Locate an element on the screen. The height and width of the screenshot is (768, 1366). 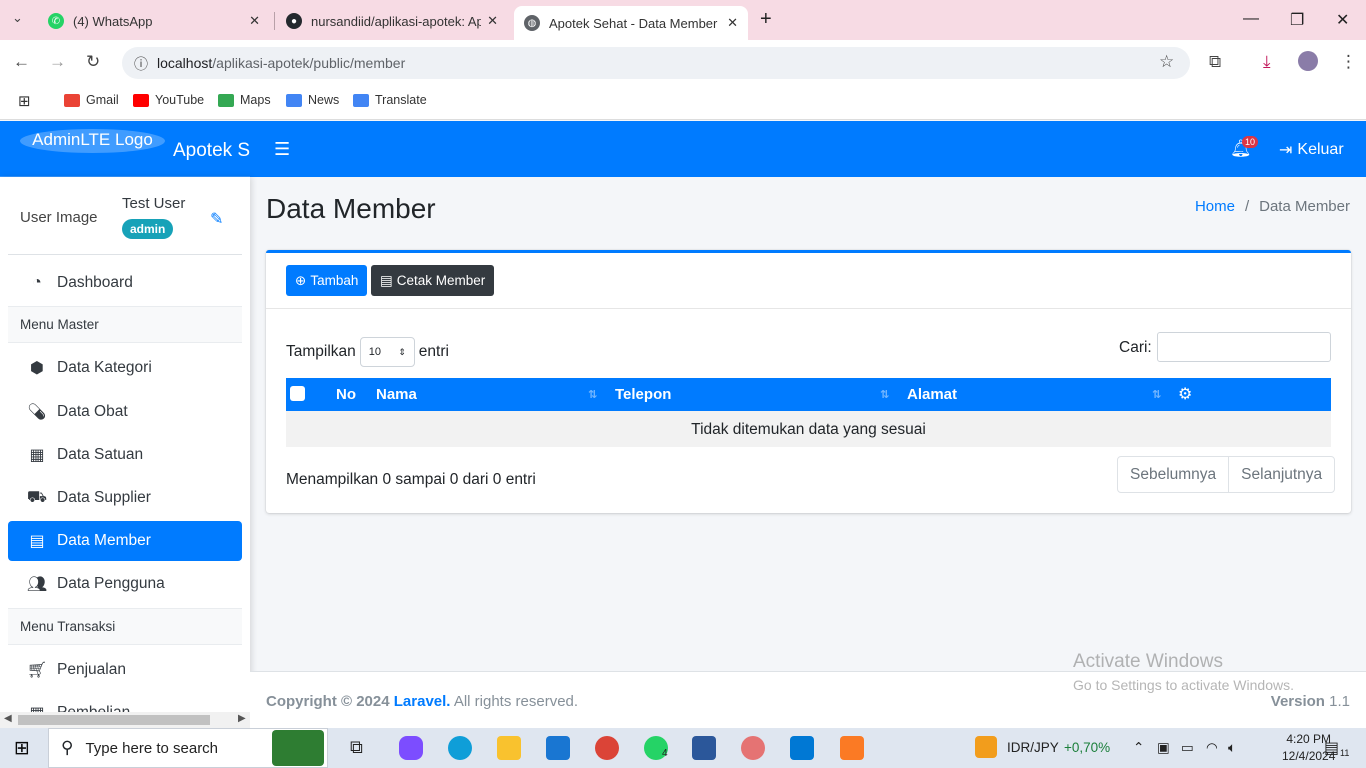
select-all-checkbox is located at coordinates (297, 393).